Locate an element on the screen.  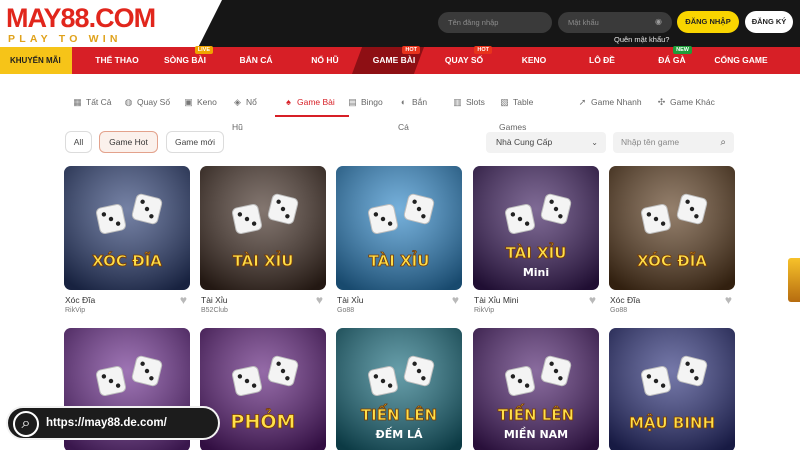
nav-item: GAME BÀI HOT is located at coordinates (394, 60).